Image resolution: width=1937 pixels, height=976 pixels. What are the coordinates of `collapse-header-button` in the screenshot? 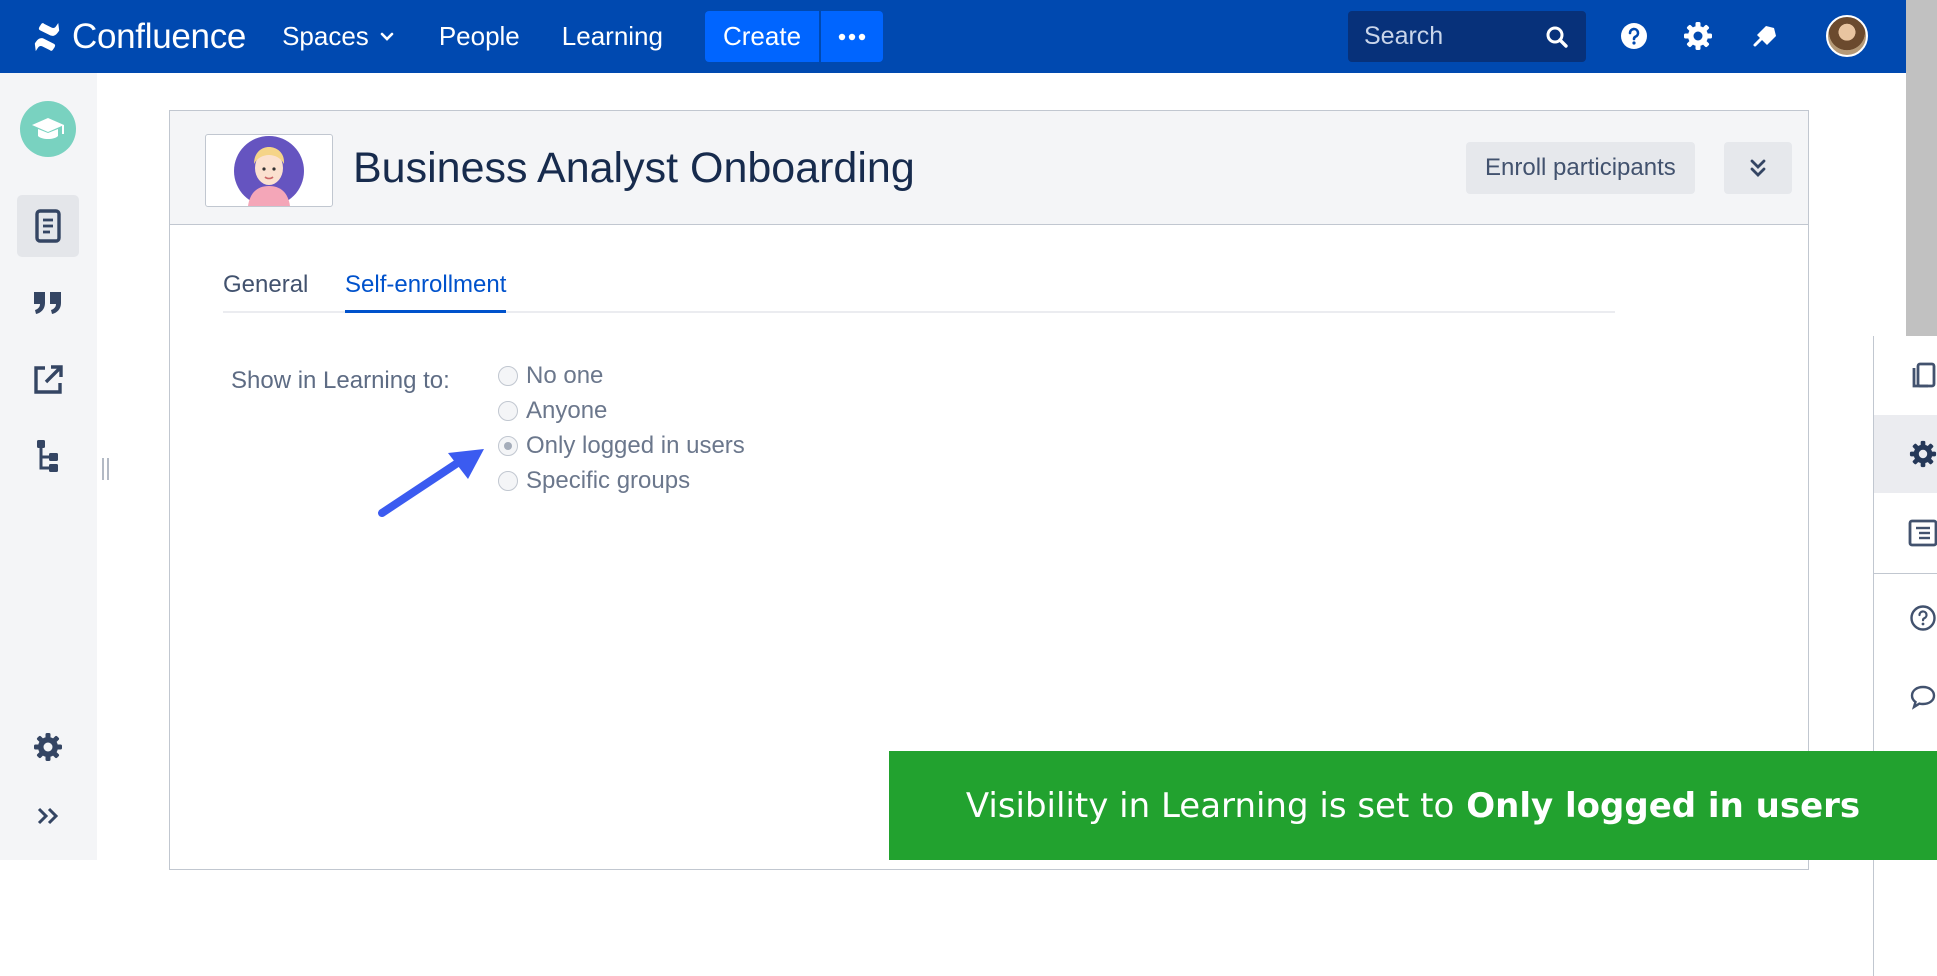 It's located at (1758, 168).